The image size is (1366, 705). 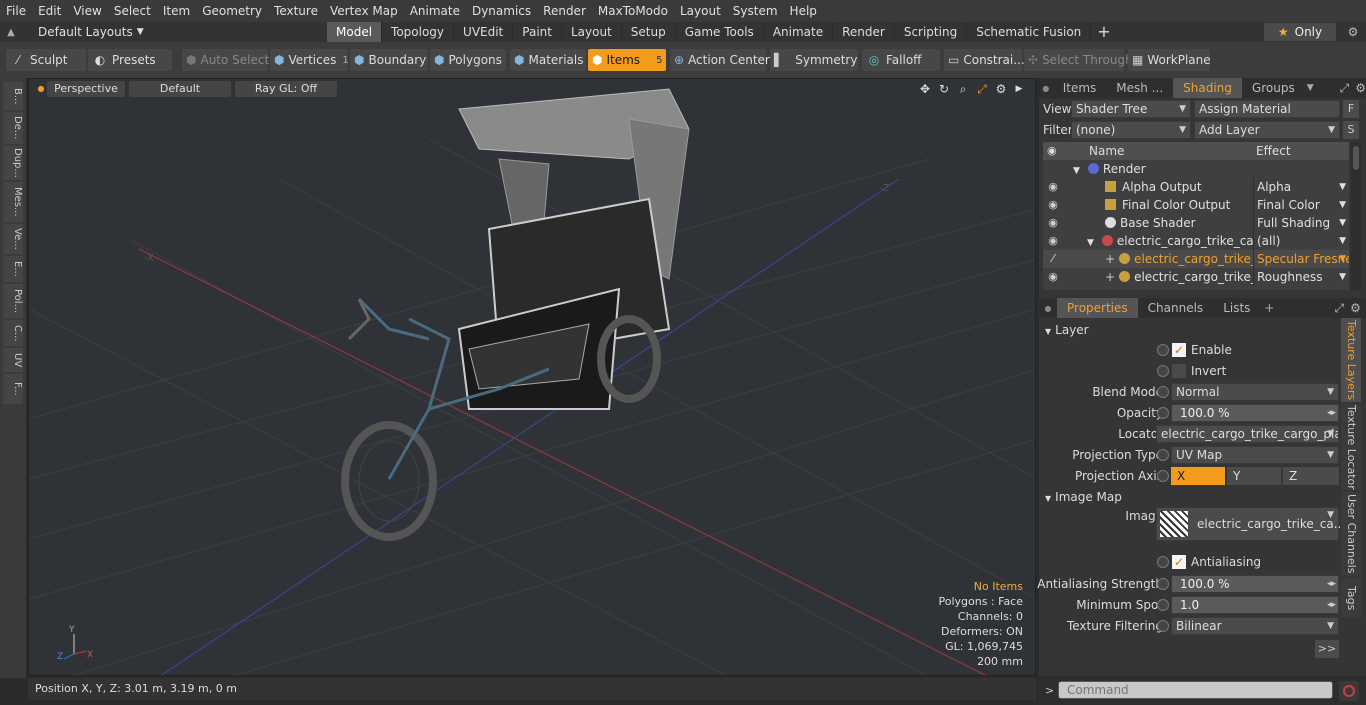 What do you see at coordinates (1001, 89) in the screenshot?
I see `viewport-gear-icon: ⚙` at bounding box center [1001, 89].